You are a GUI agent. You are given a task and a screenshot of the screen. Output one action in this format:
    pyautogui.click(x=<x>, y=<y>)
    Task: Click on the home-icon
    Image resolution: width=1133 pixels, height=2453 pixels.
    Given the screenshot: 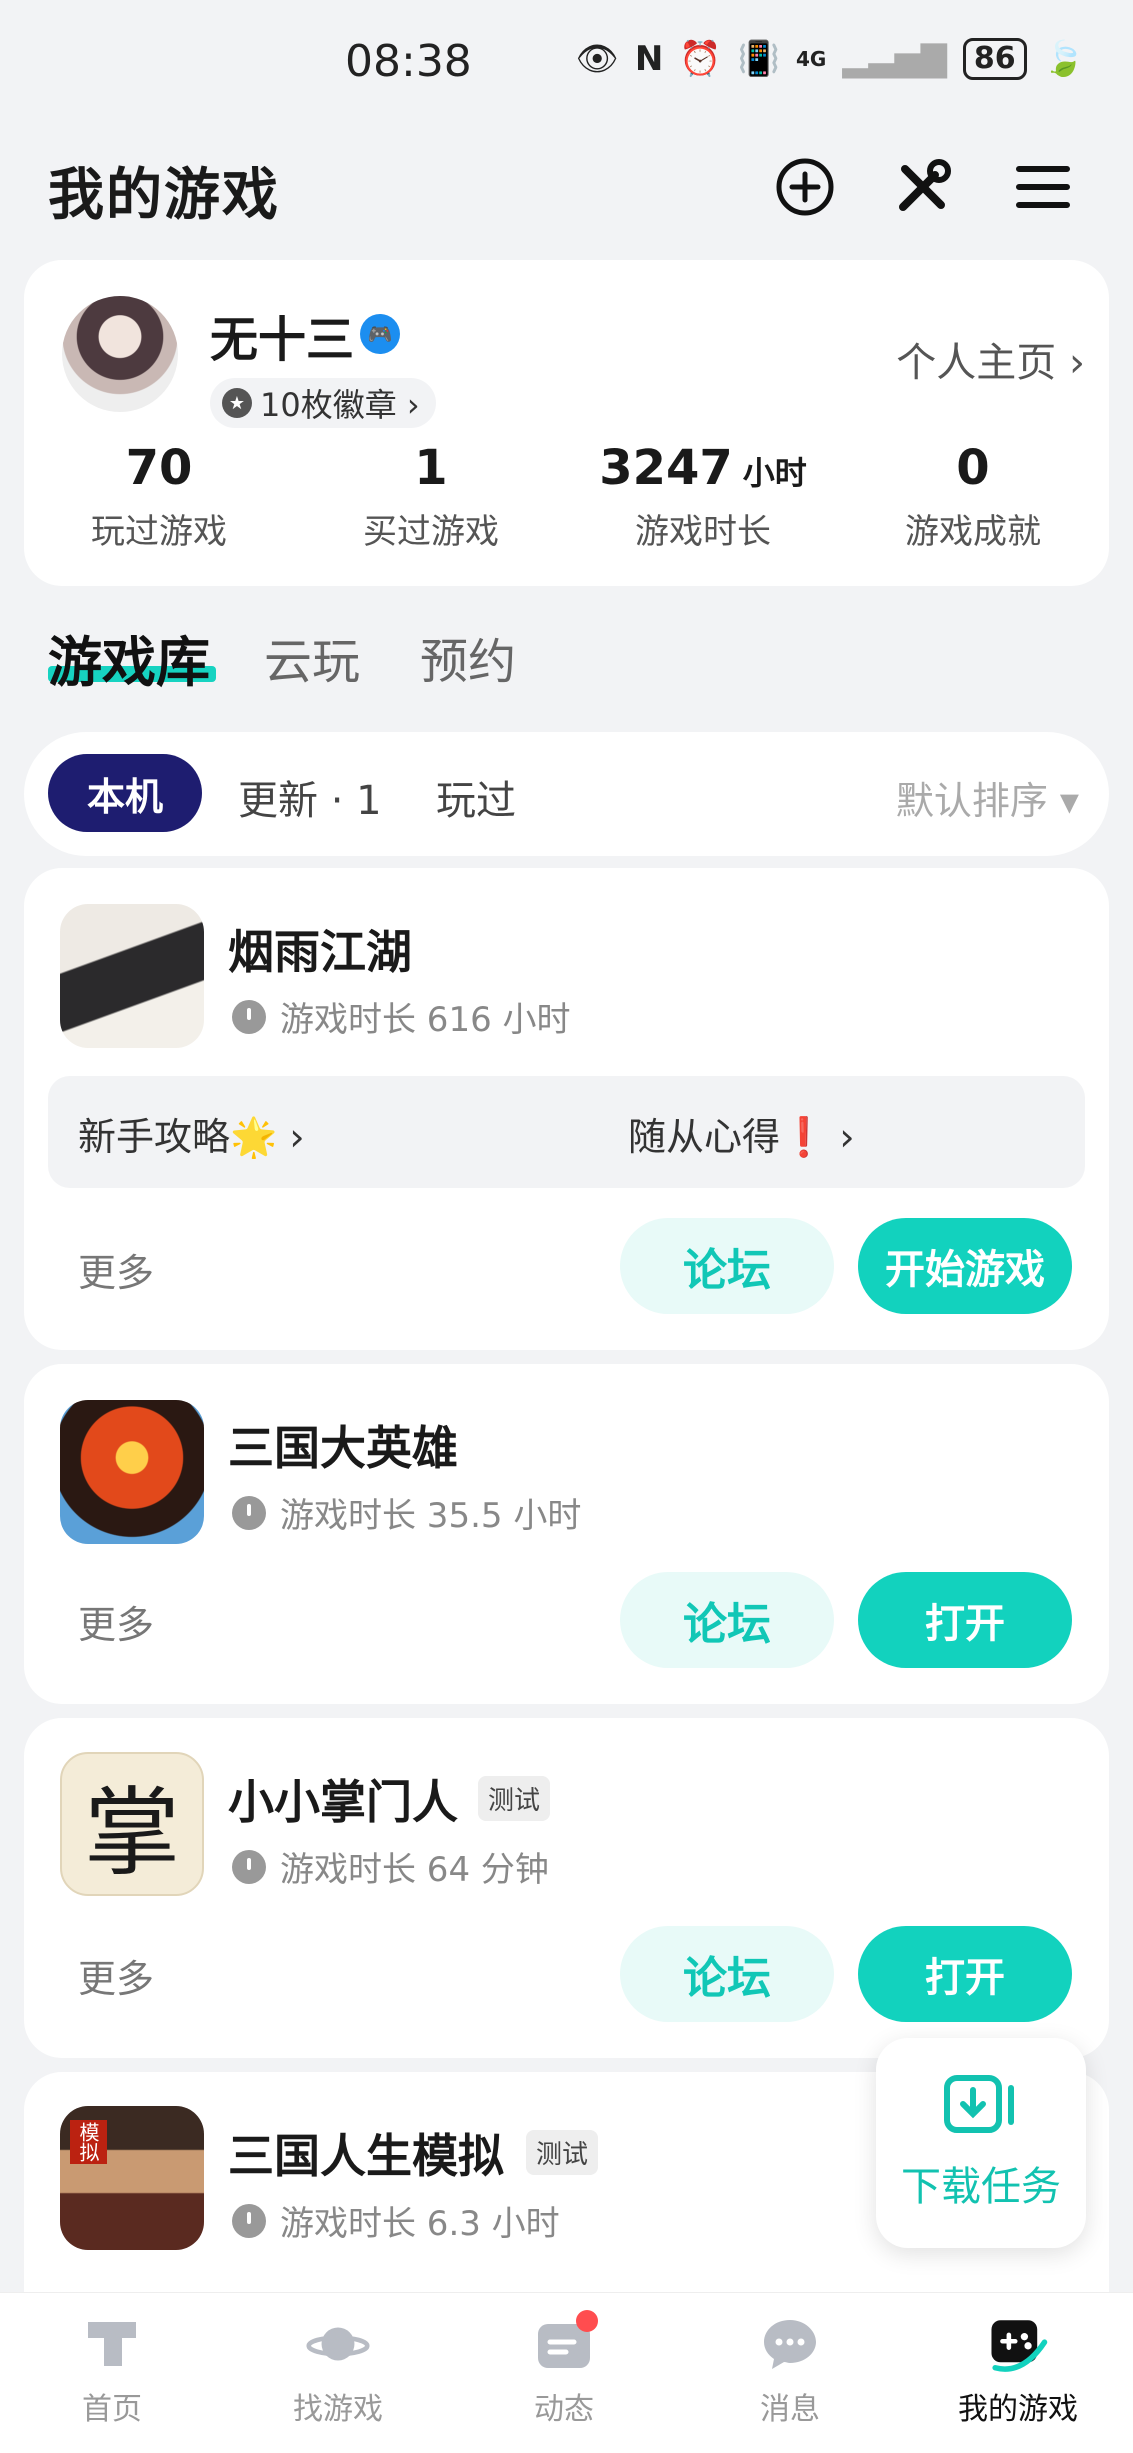 What is the action you would take?
    pyautogui.click(x=112, y=2344)
    